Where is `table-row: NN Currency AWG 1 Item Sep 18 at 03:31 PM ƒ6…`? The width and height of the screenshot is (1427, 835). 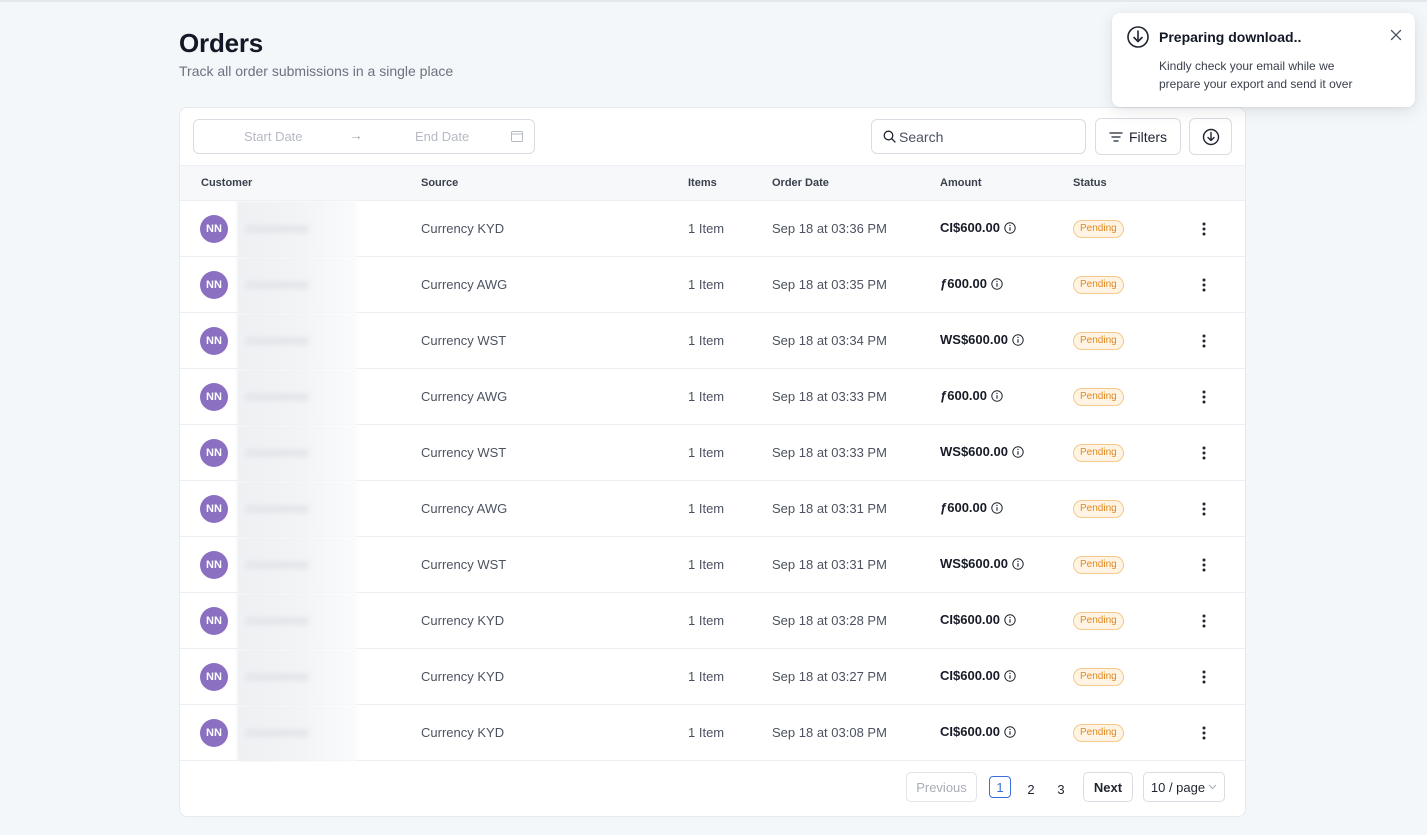
table-row: NN Currency AWG 1 Item Sep 18 at 03:31 PM ƒ6… is located at coordinates (712, 509).